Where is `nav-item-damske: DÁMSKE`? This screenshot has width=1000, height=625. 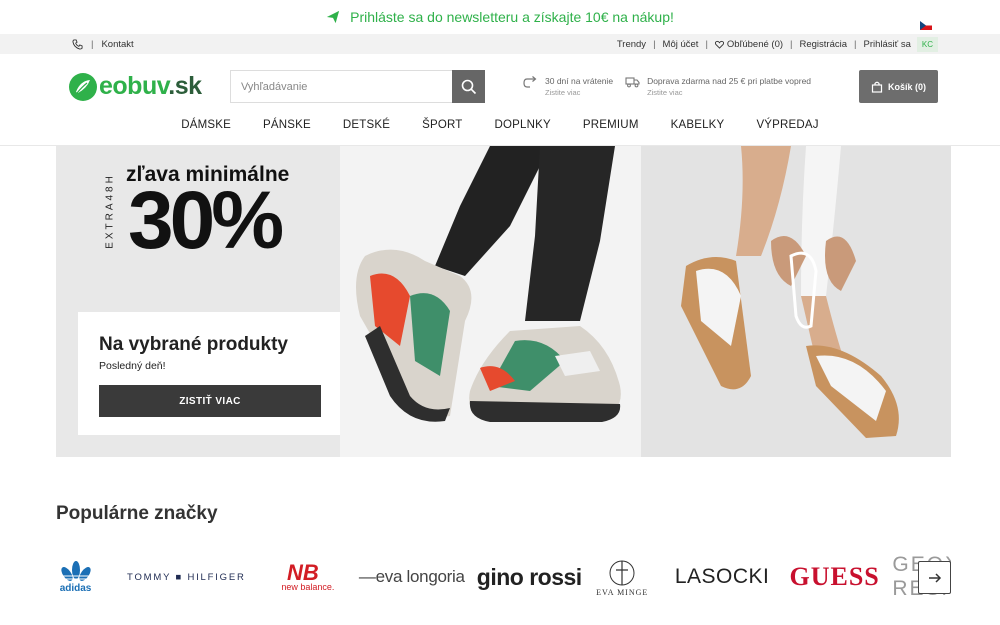
nav-item-damske: DÁMSKE is located at coordinates (206, 132).